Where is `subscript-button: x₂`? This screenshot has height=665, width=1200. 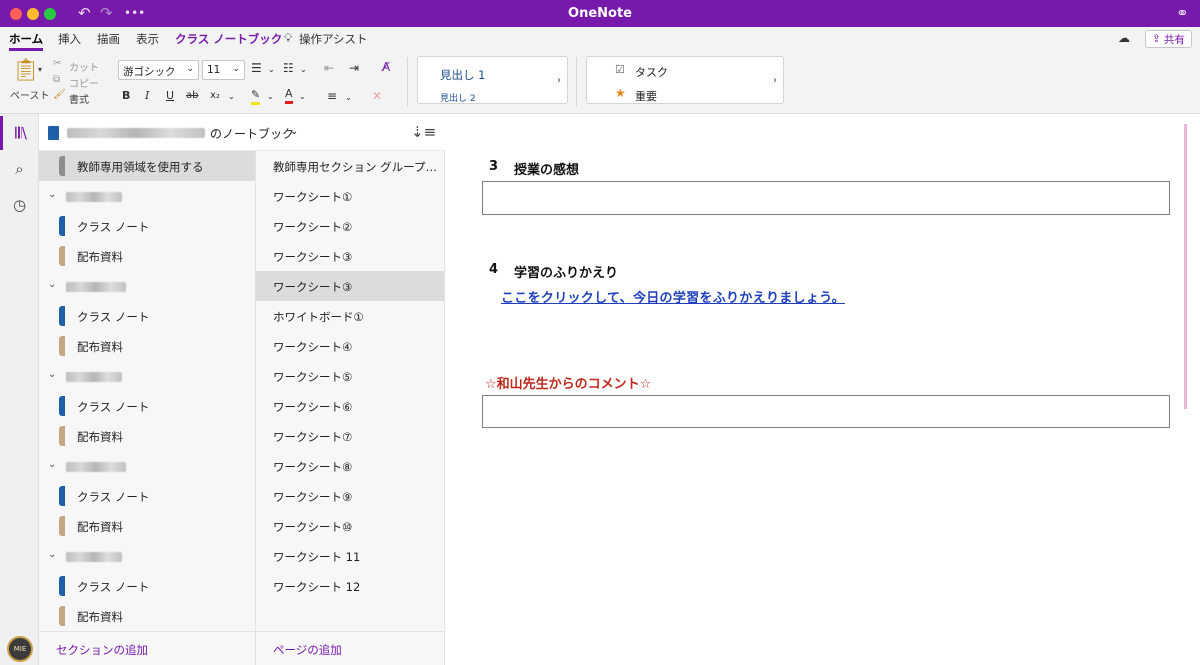 subscript-button: x₂ is located at coordinates (215, 96).